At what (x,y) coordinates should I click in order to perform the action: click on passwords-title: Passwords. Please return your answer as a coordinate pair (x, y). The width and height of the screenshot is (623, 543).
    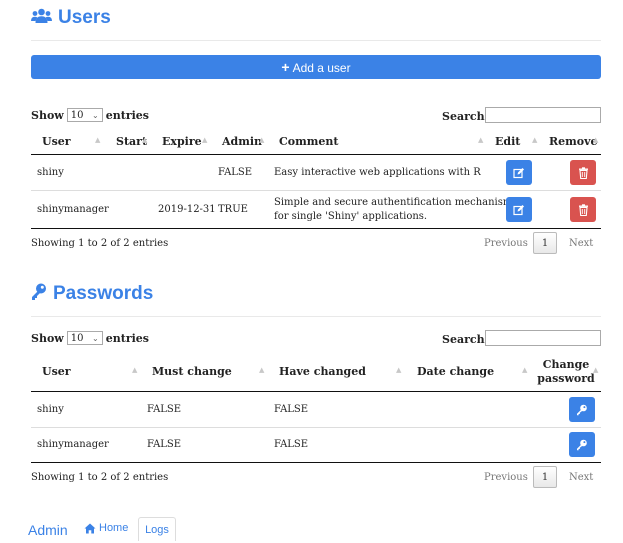
    Looking at the image, I should click on (103, 293).